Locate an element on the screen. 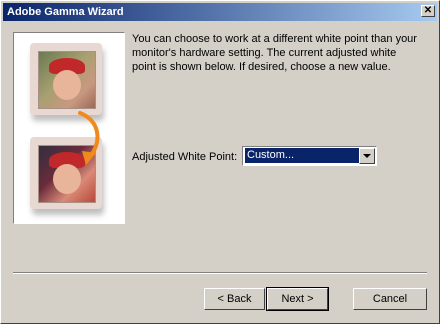 This screenshot has width=440, height=324. close-icon: ✕ is located at coordinates (428, 10).